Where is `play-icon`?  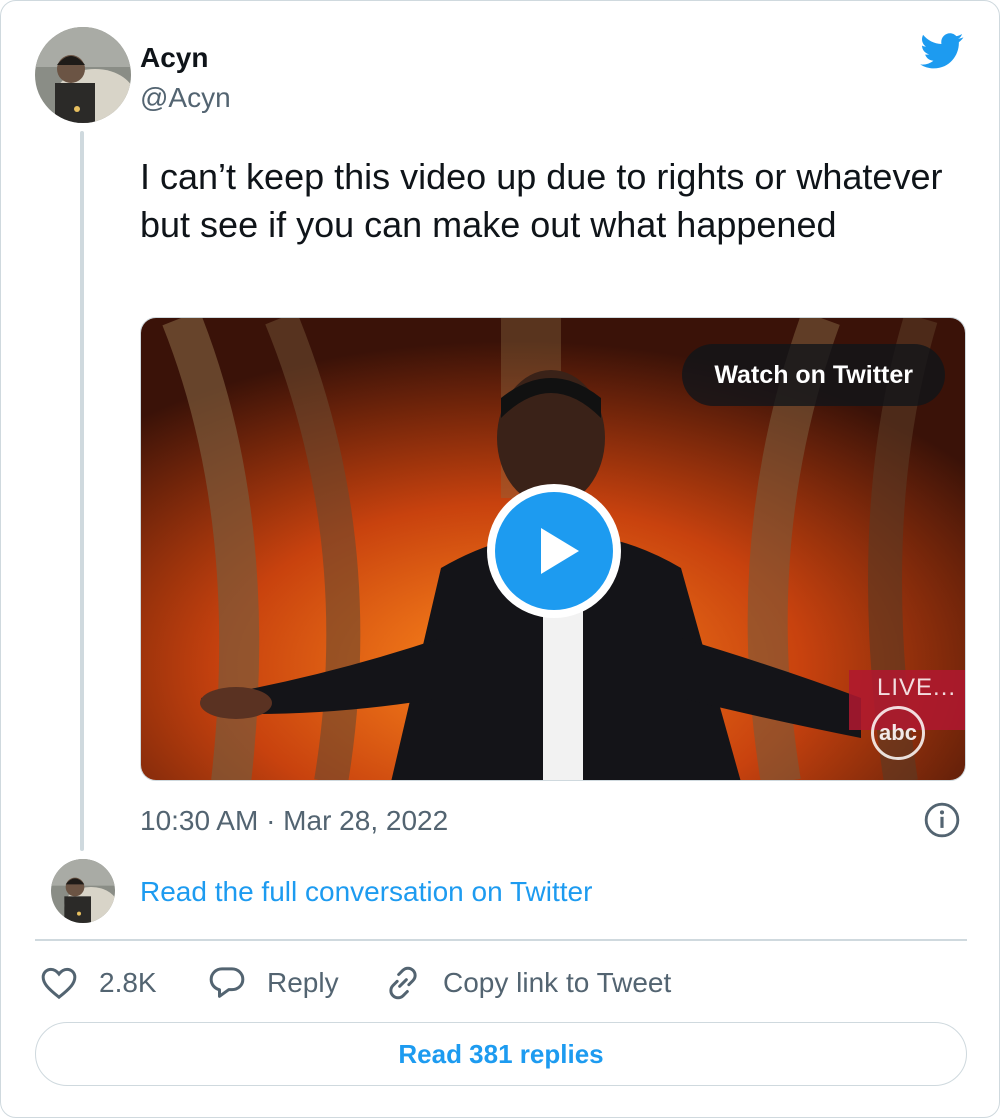 play-icon is located at coordinates (560, 551).